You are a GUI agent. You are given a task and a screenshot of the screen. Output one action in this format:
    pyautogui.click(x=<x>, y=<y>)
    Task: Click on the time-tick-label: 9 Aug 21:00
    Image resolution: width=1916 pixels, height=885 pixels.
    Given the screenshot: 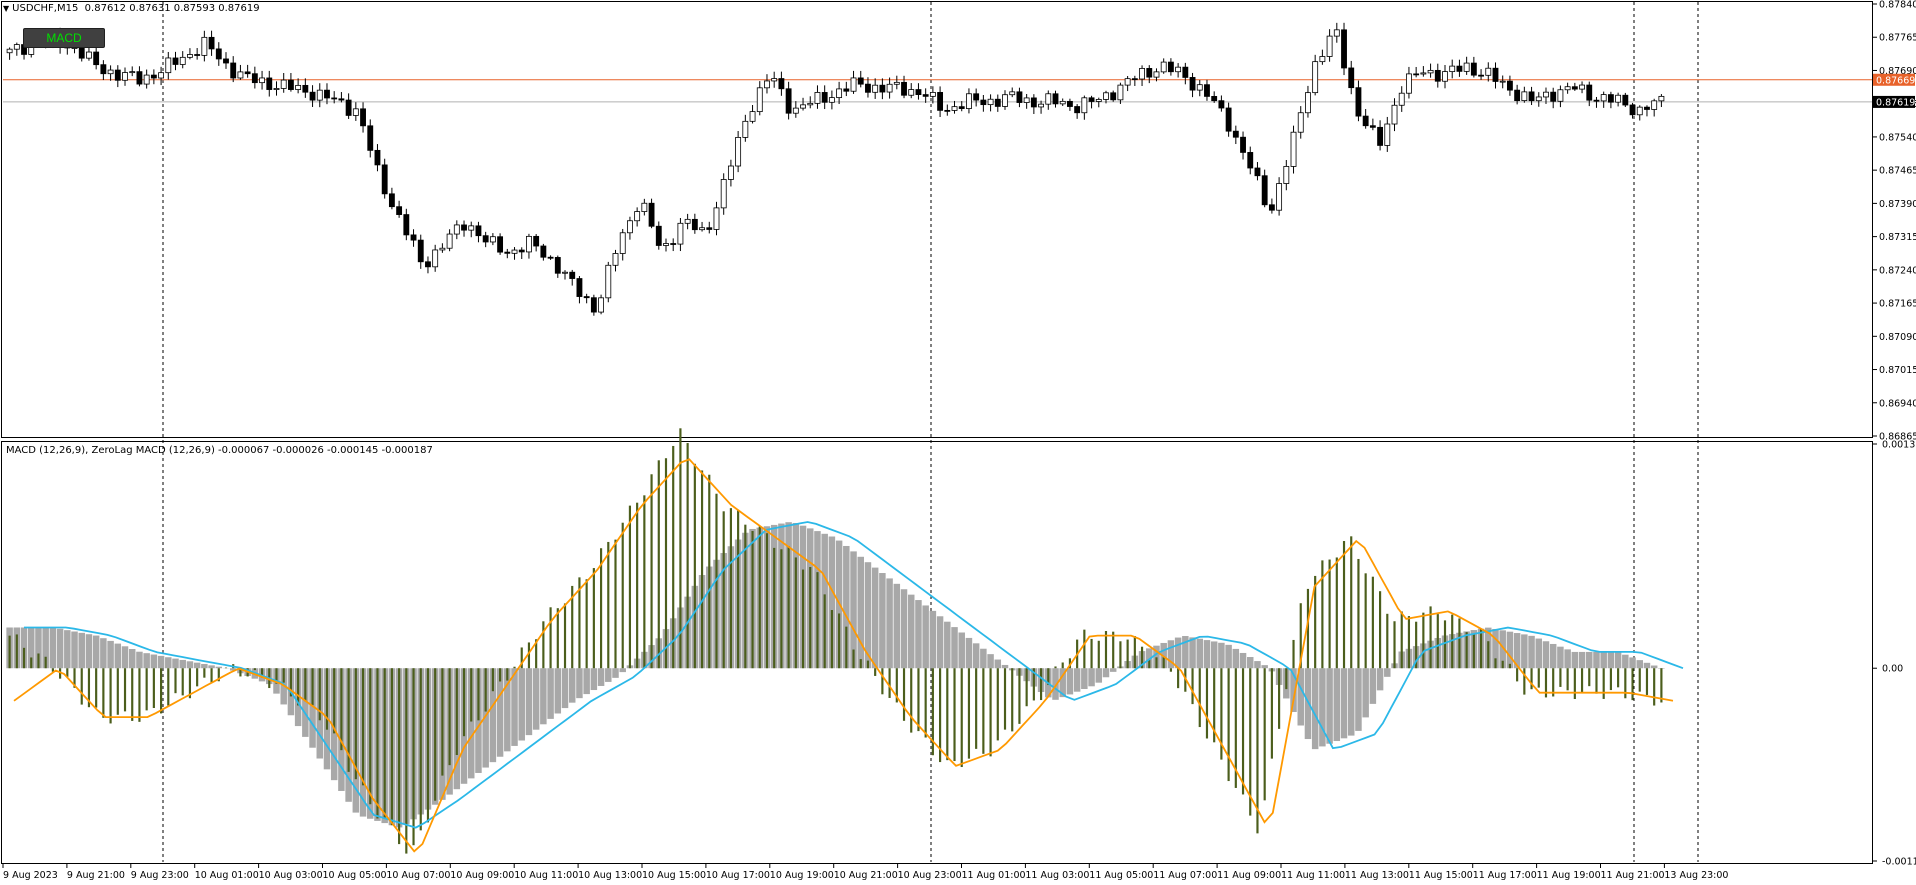 What is the action you would take?
    pyautogui.click(x=96, y=875)
    